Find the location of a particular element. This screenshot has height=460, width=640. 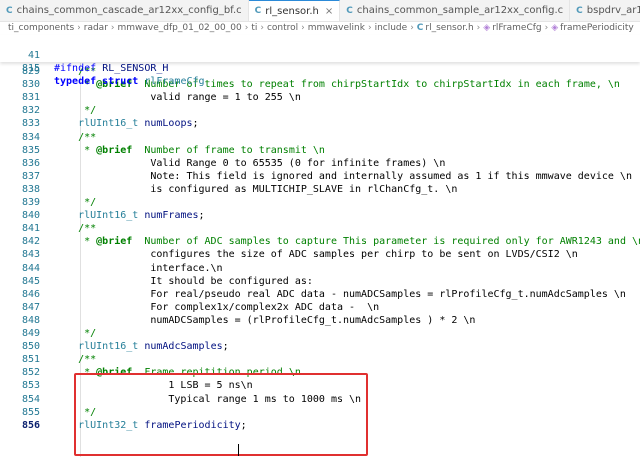

line-number: 843 is located at coordinates (30, 255).